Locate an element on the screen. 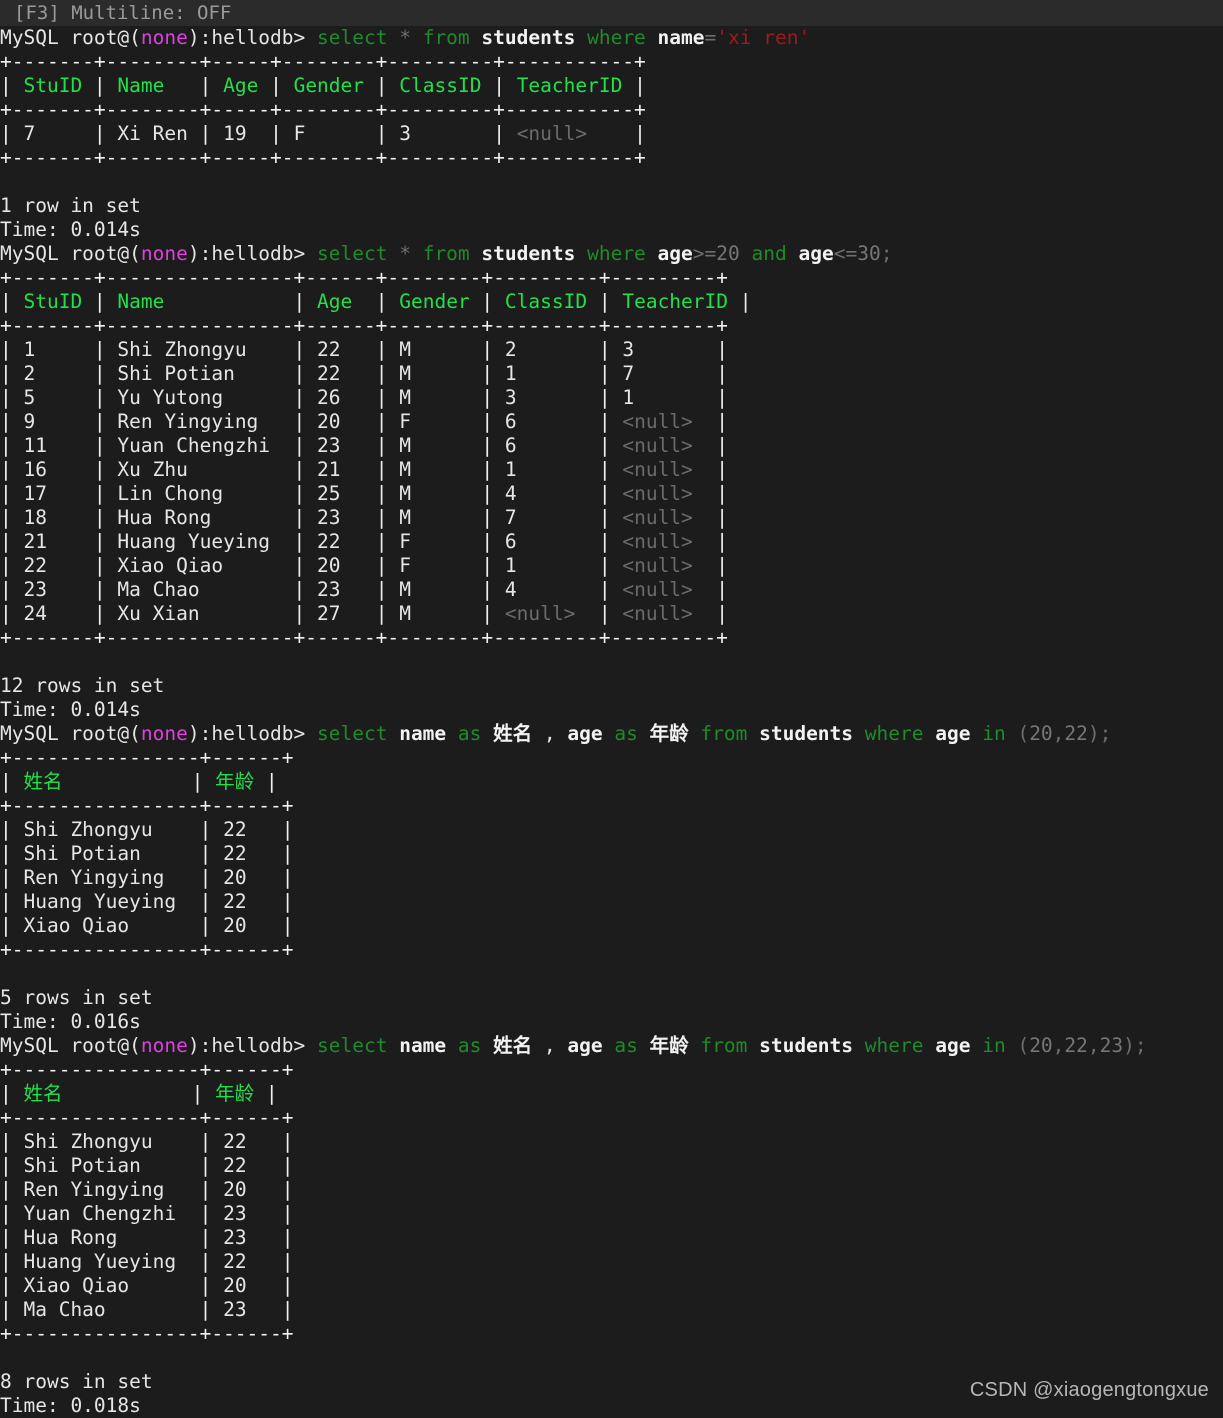 The image size is (1223, 1418). sql-token: age is located at coordinates (585, 733).